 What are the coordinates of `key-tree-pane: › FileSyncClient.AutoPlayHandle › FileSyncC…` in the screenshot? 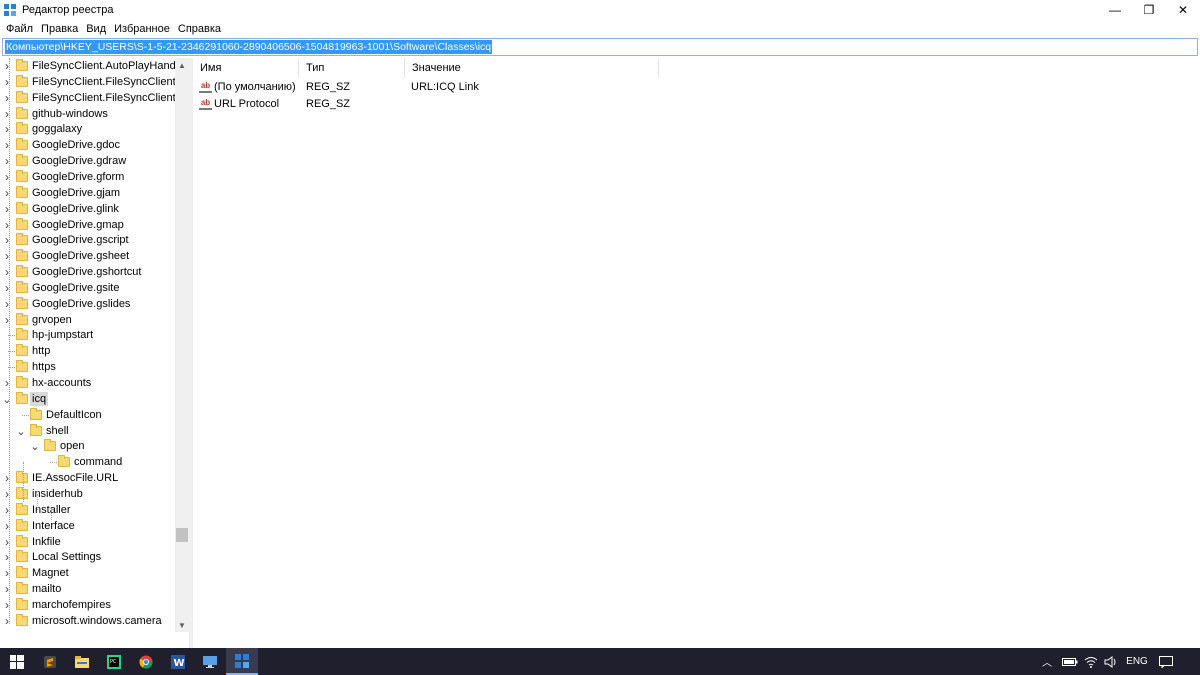 It's located at (94, 345).